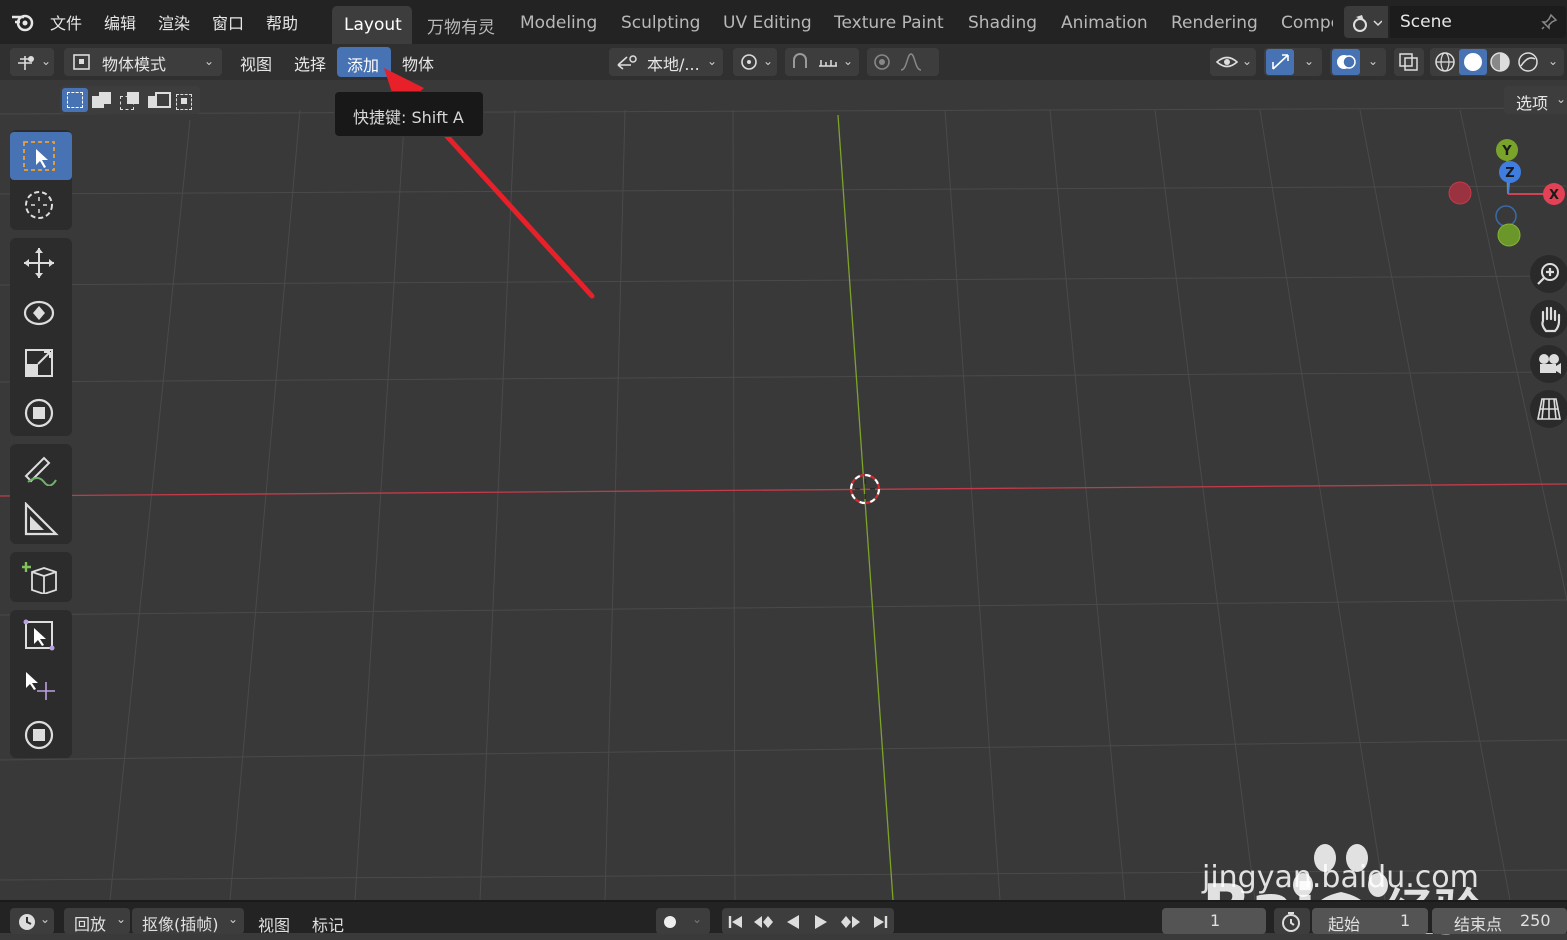  What do you see at coordinates (1473, 62) in the screenshot?
I see `solid-shading-icon` at bounding box center [1473, 62].